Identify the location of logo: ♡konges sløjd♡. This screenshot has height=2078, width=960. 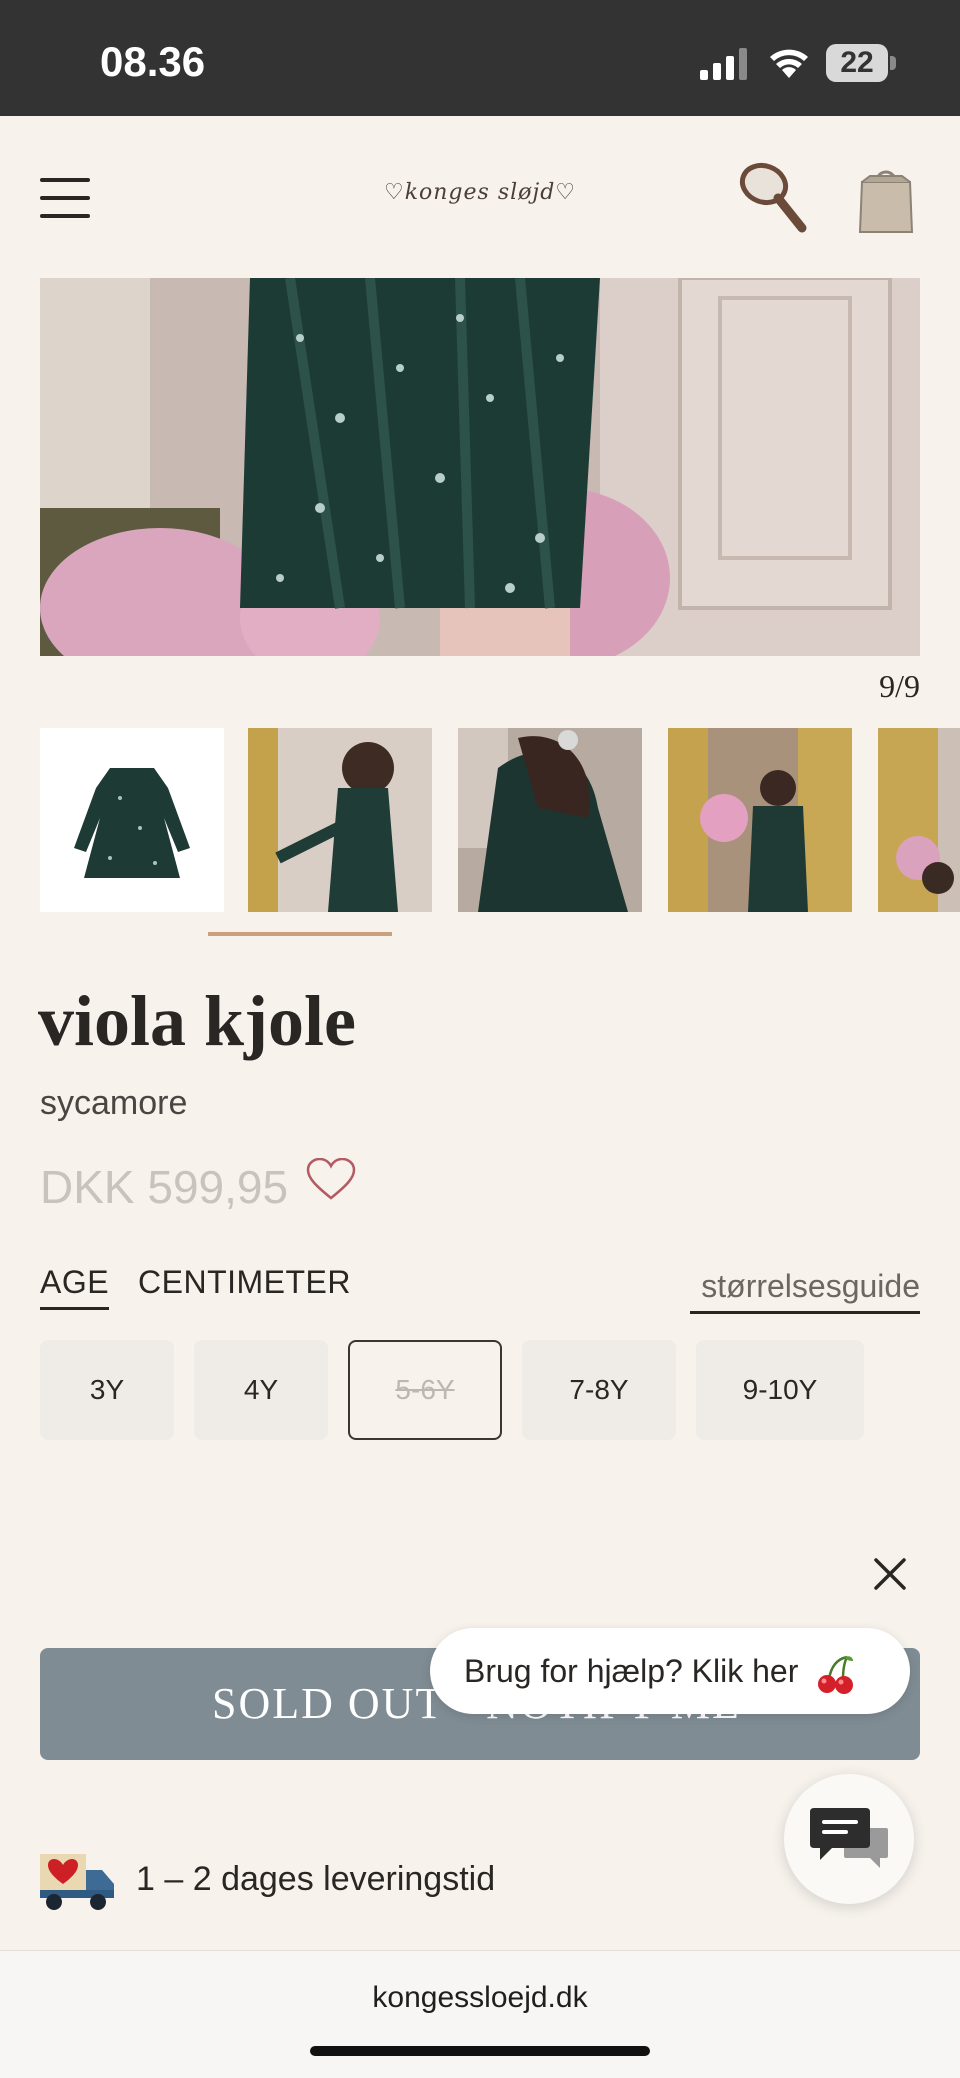
(480, 200).